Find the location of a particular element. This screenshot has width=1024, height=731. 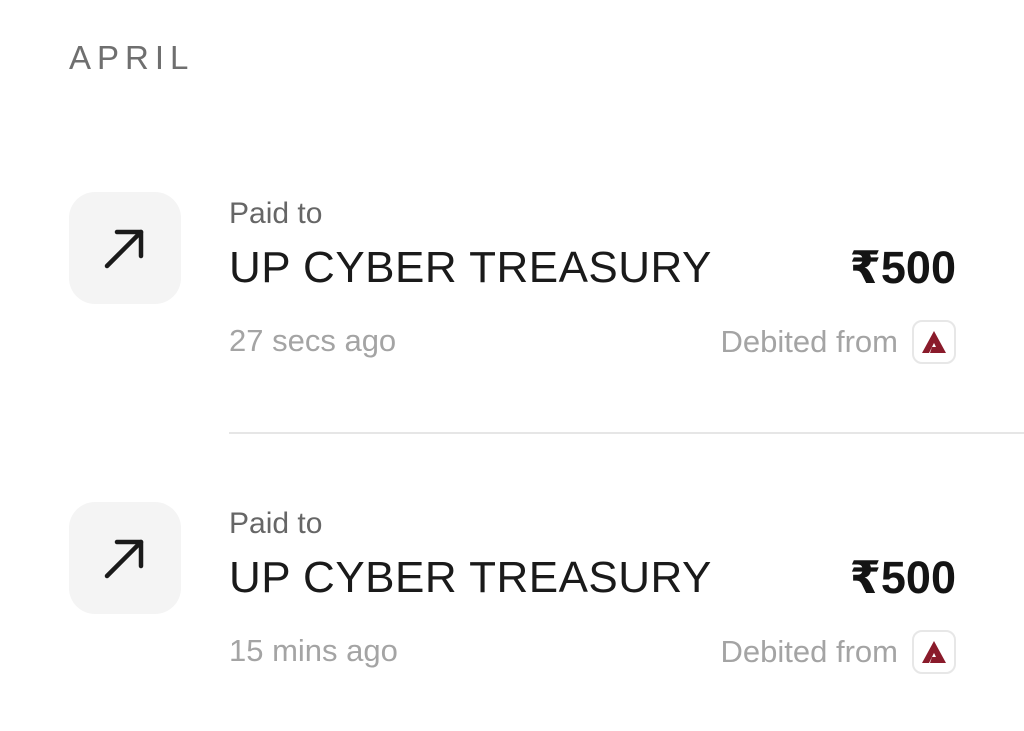

transaction-time: 15 mins ago is located at coordinates (313, 650).